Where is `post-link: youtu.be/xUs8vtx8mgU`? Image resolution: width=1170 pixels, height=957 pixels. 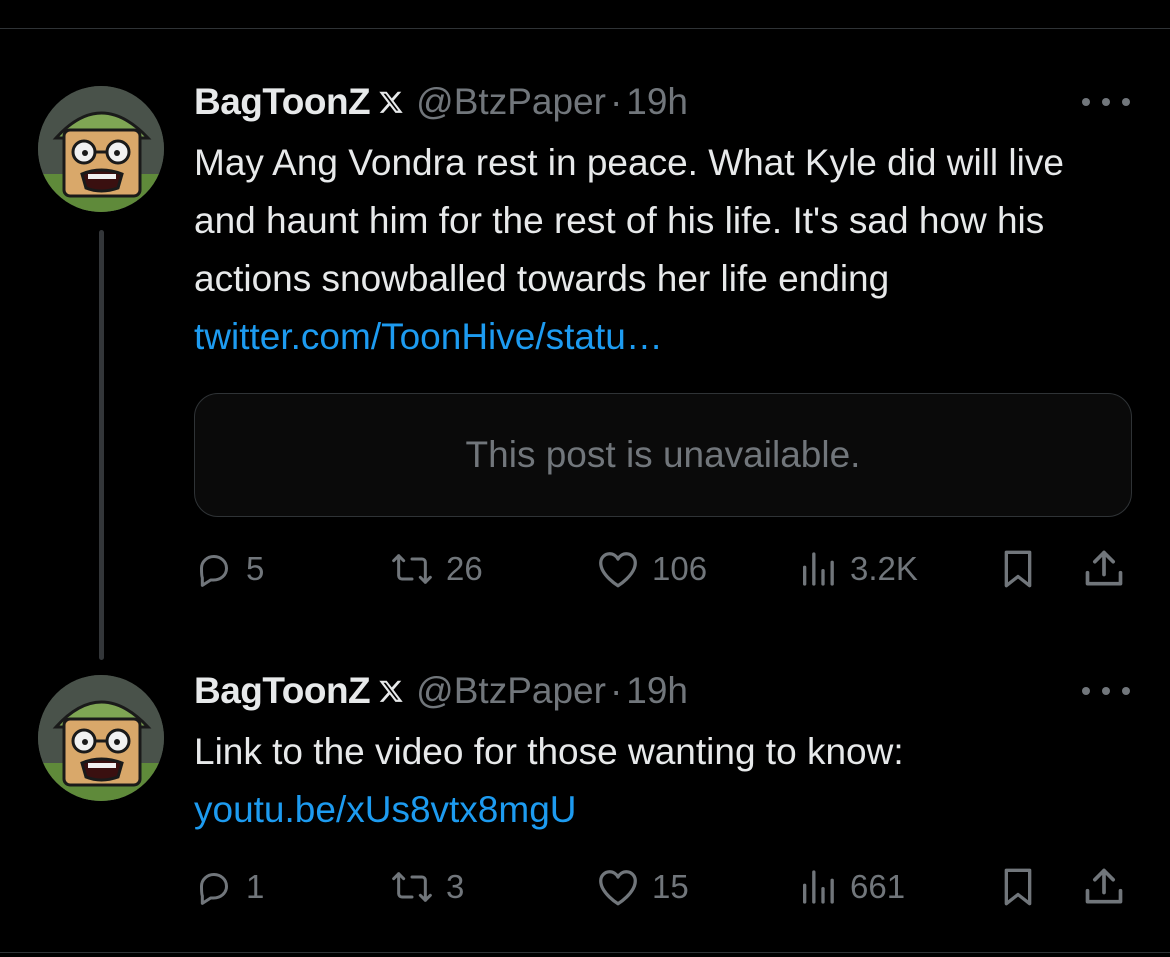 post-link: youtu.be/xUs8vtx8mgU is located at coordinates (385, 809).